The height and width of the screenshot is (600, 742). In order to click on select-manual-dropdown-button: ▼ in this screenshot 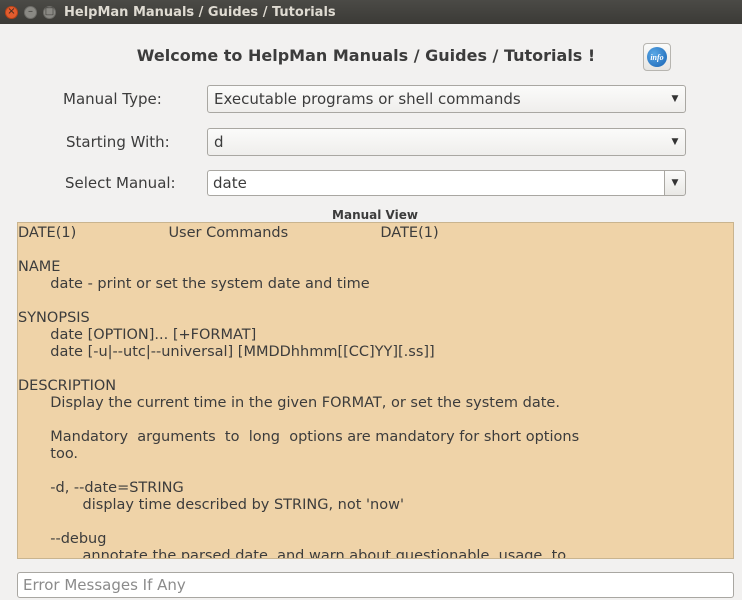, I will do `click(675, 183)`.